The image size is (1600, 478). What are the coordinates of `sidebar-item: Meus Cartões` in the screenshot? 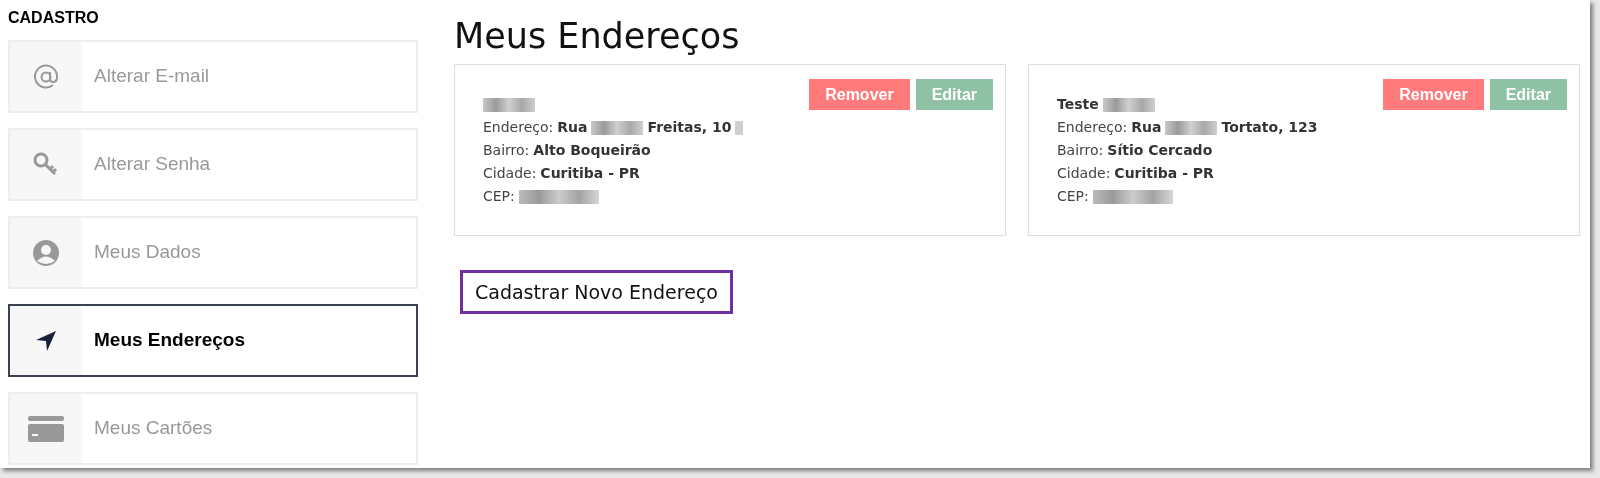 It's located at (213, 428).